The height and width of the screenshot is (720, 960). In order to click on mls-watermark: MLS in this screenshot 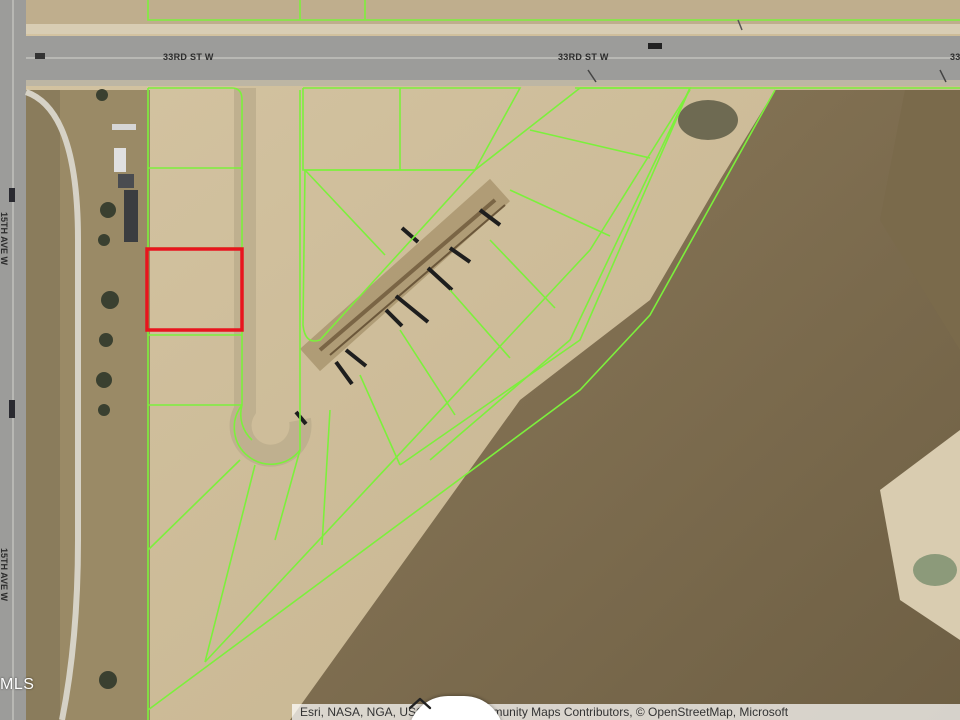, I will do `click(17, 684)`.